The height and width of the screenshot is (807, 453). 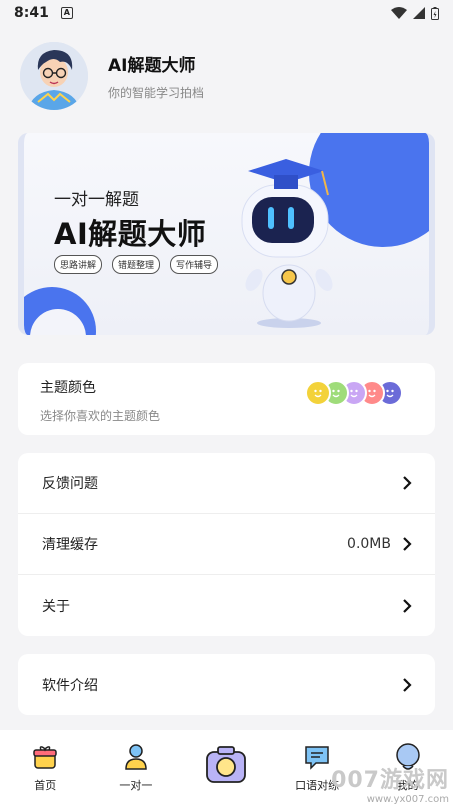 I want to click on status-time: 8:41, so click(x=31, y=13).